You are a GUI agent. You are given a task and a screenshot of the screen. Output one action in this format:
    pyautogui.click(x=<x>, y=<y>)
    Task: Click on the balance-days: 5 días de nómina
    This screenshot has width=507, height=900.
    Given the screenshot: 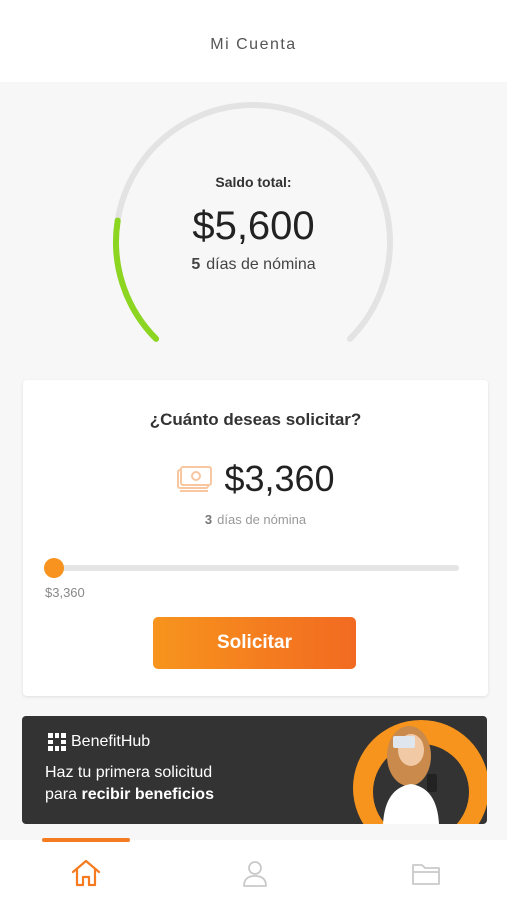 What is the action you would take?
    pyautogui.click(x=253, y=265)
    